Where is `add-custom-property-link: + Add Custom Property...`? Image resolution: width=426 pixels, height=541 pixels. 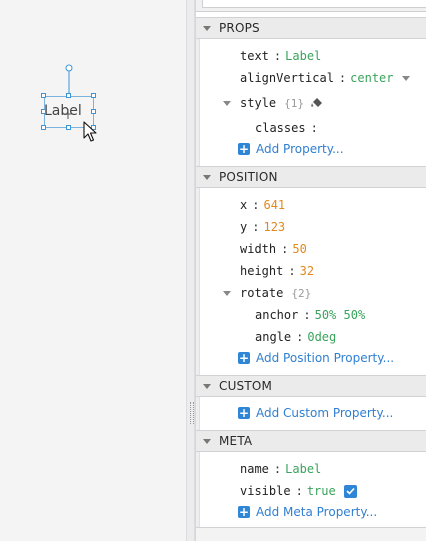 add-custom-property-link: + Add Custom Property... is located at coordinates (315, 413).